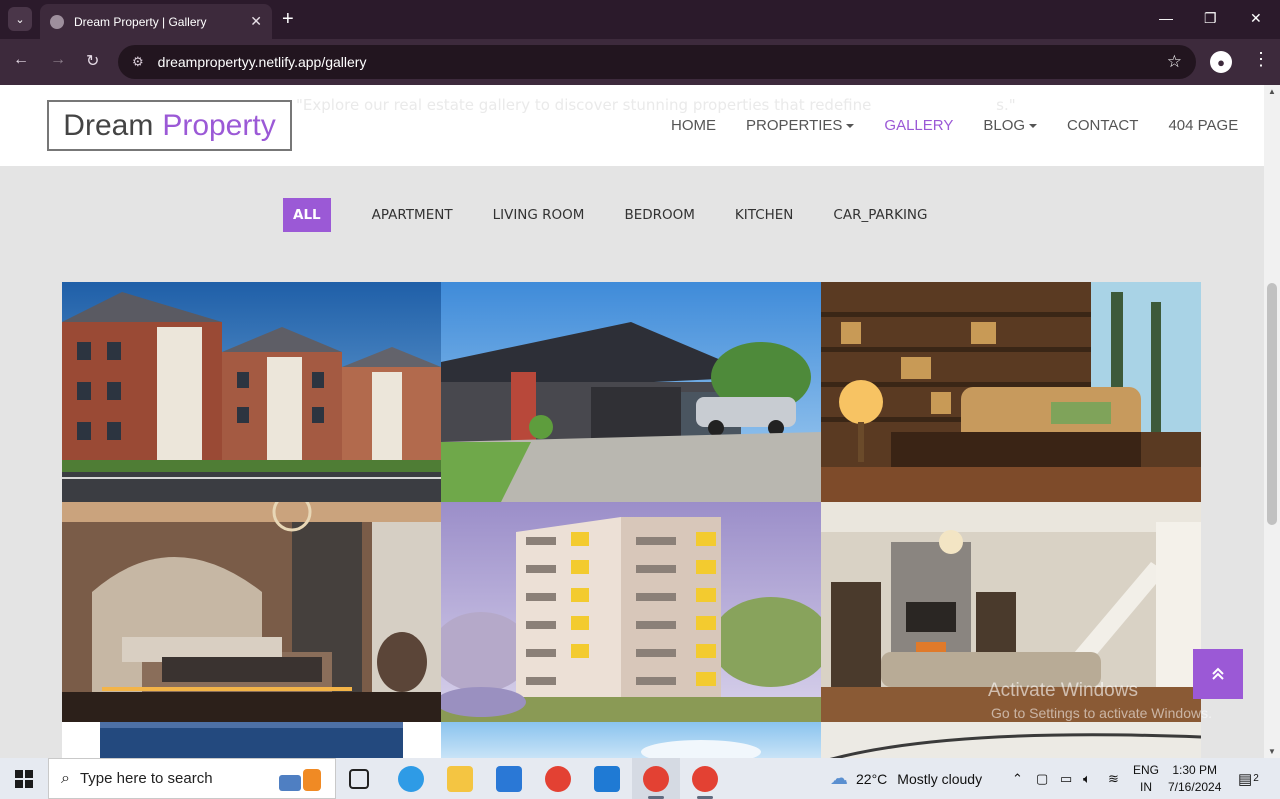 The width and height of the screenshot is (1280, 799). I want to click on menu-kebab-icon: ⋮, so click(1261, 59).